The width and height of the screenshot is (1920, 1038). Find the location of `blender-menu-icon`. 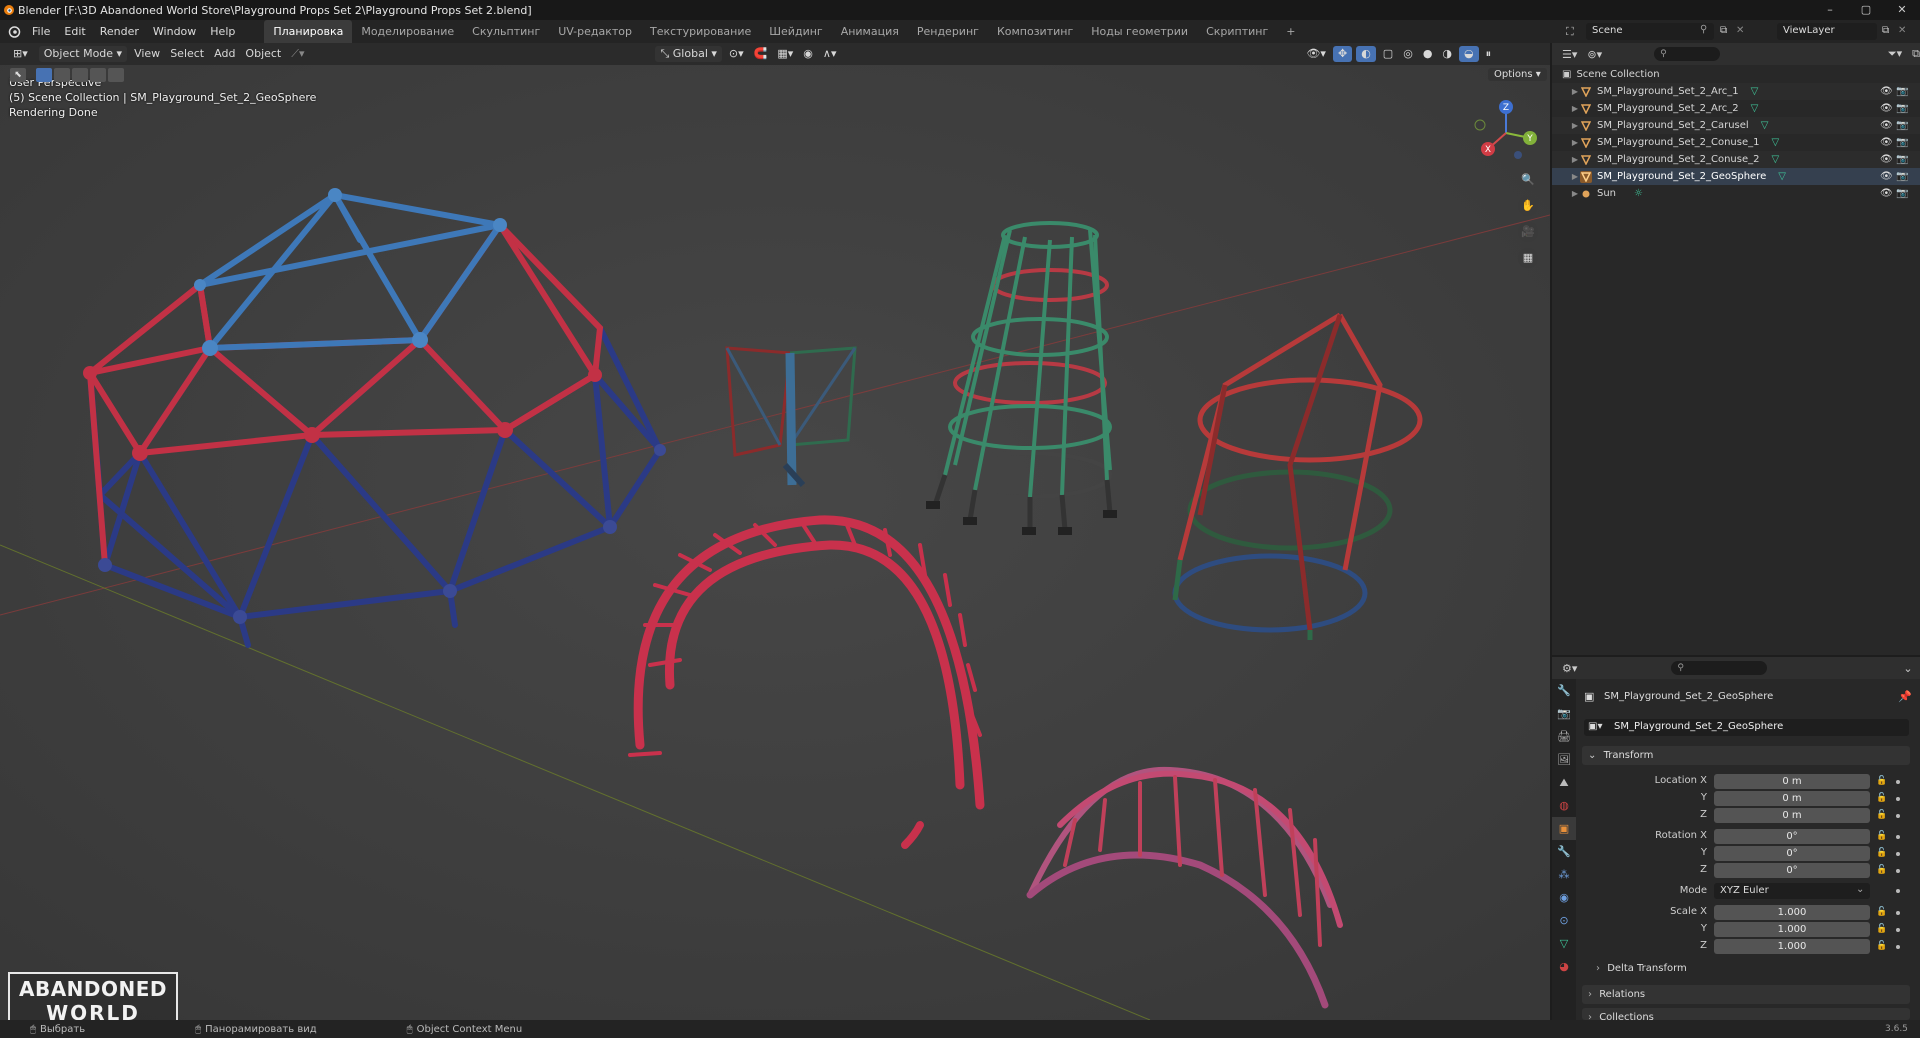

blender-menu-icon is located at coordinates (14, 31).